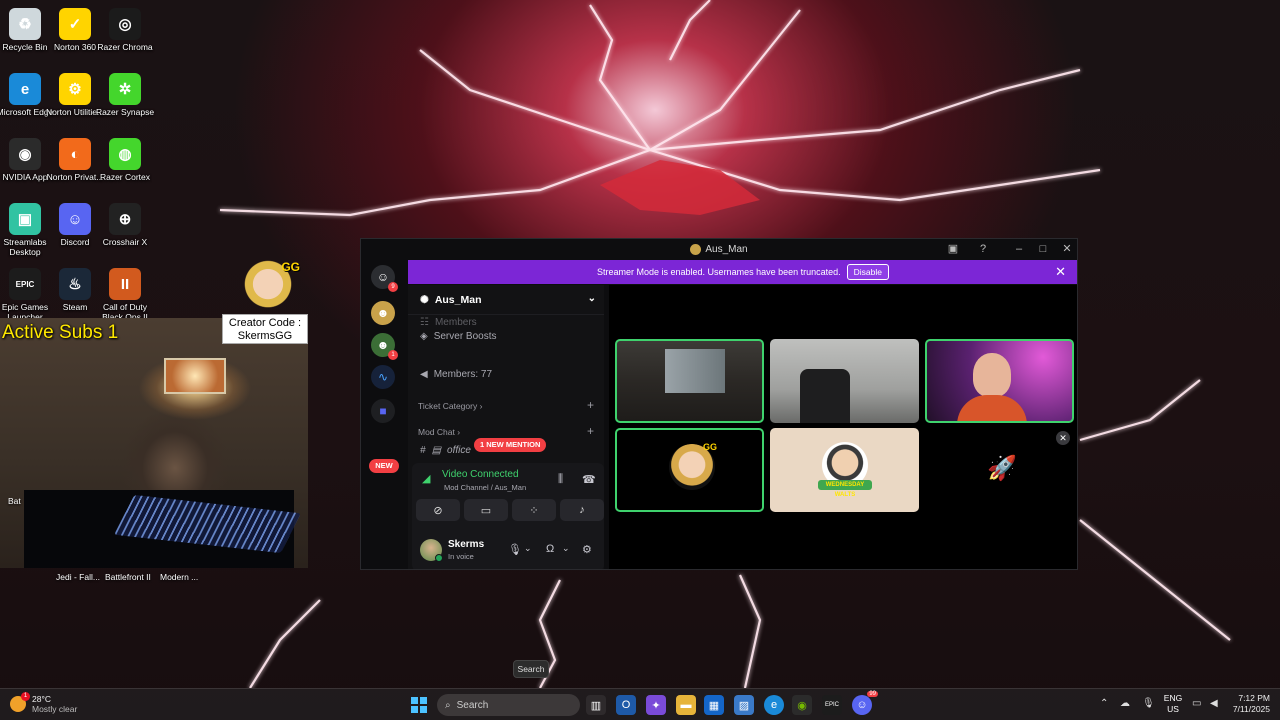 The width and height of the screenshot is (1280, 720). I want to click on server-header: ✺ Aus_Man ⌄, so click(506, 300).